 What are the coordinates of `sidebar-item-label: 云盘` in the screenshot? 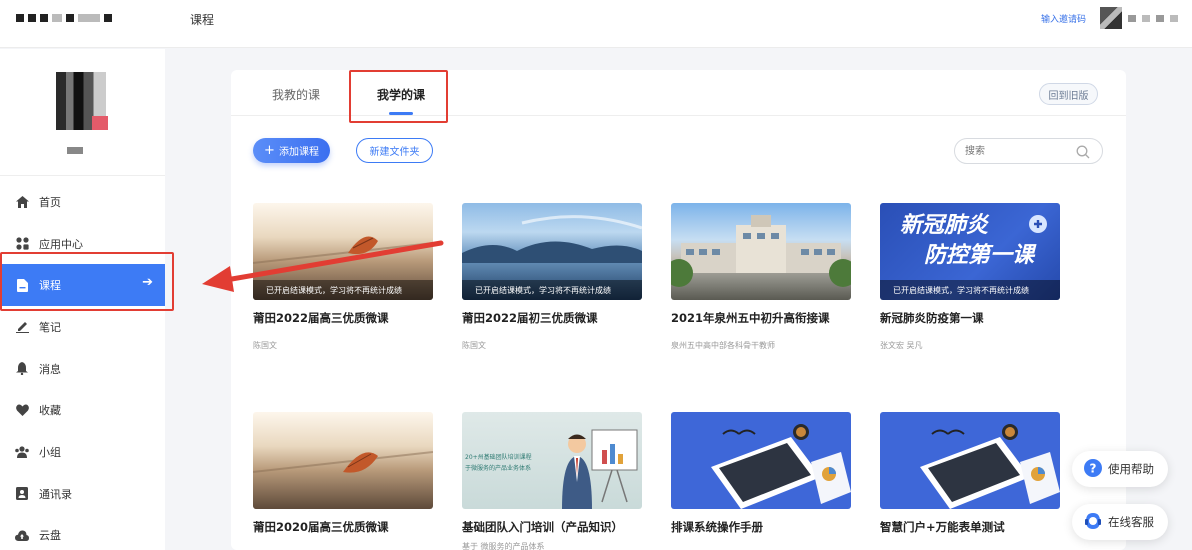 It's located at (50, 536).